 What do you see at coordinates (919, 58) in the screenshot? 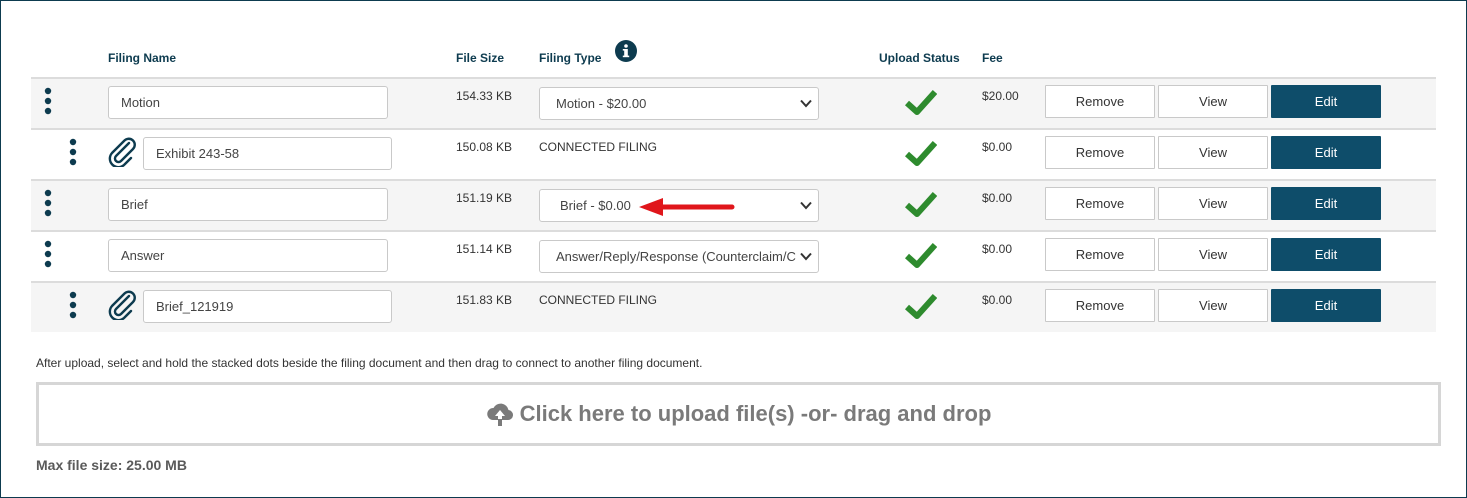
I see `header-upload-status: Upload Status` at bounding box center [919, 58].